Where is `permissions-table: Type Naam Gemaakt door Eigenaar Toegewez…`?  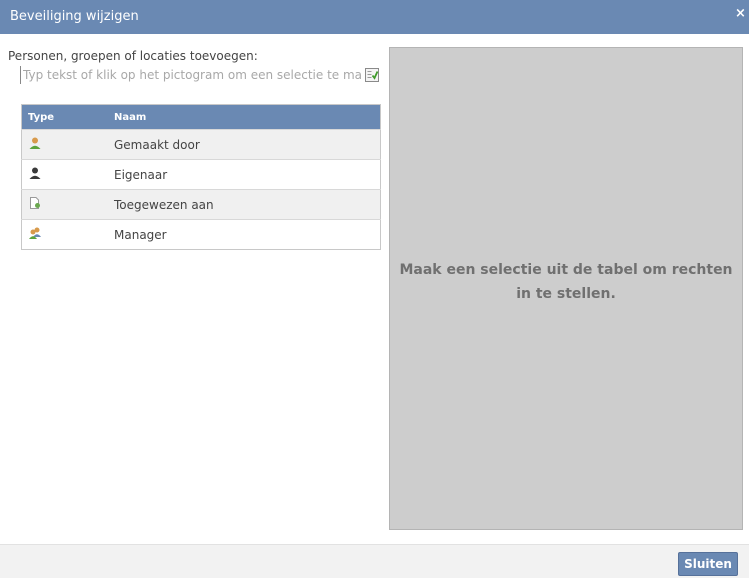
permissions-table: Type Naam Gemaakt door Eigenaar Toegewez… is located at coordinates (201, 177).